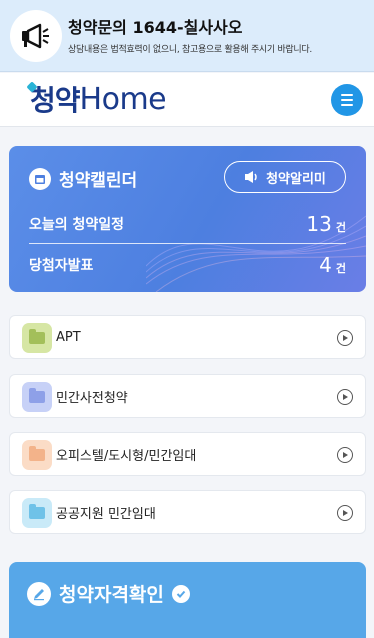  What do you see at coordinates (296, 179) in the screenshot?
I see `alarm-button-label: 청약알리미` at bounding box center [296, 179].